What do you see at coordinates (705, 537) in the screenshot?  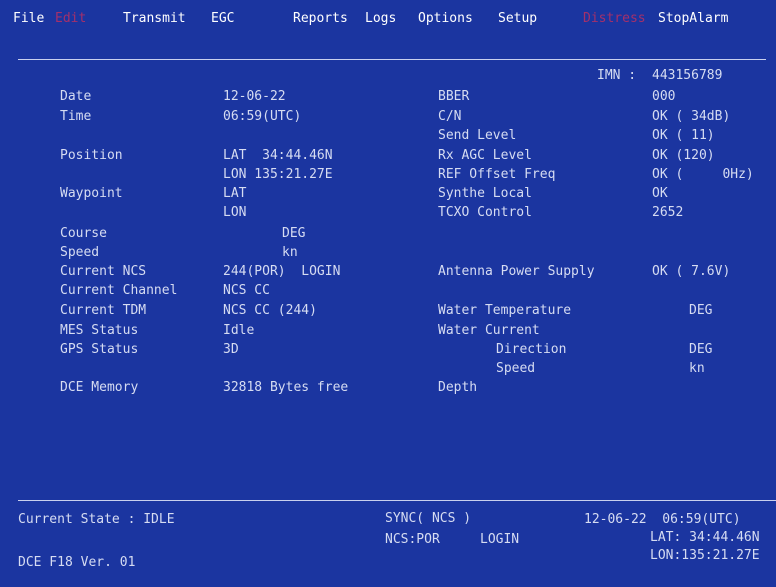 I see `status-lat: LAT: 34:44.46N` at bounding box center [705, 537].